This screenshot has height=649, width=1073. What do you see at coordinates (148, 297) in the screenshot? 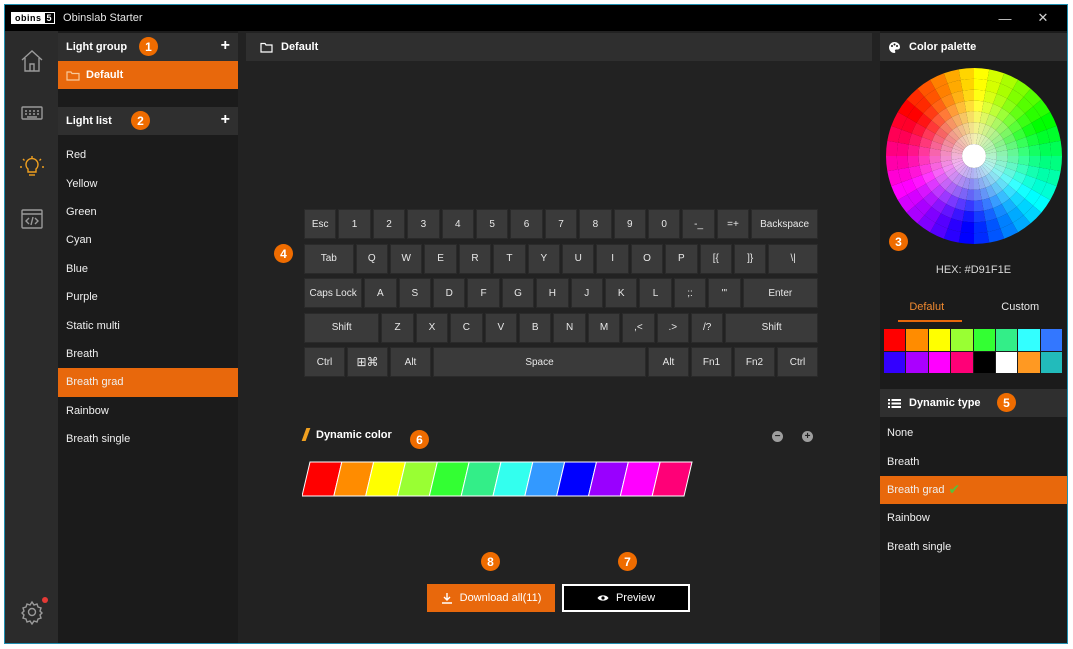
I see `light-list-item: Purple` at bounding box center [148, 297].